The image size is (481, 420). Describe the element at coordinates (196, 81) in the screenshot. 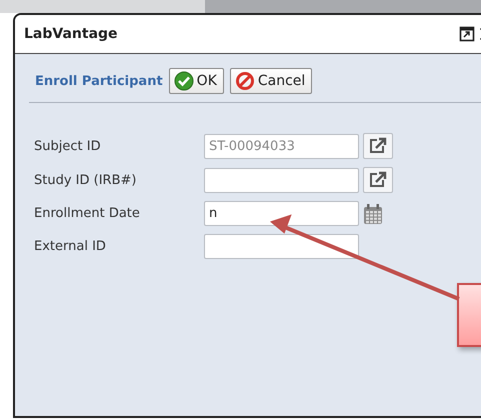

I see `ok-button: OK` at that location.